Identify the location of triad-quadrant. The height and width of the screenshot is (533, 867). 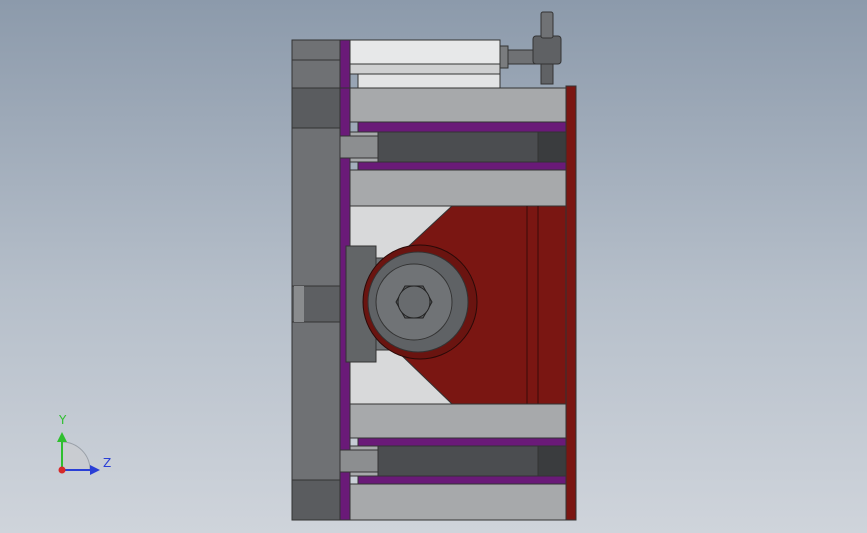
(76, 456).